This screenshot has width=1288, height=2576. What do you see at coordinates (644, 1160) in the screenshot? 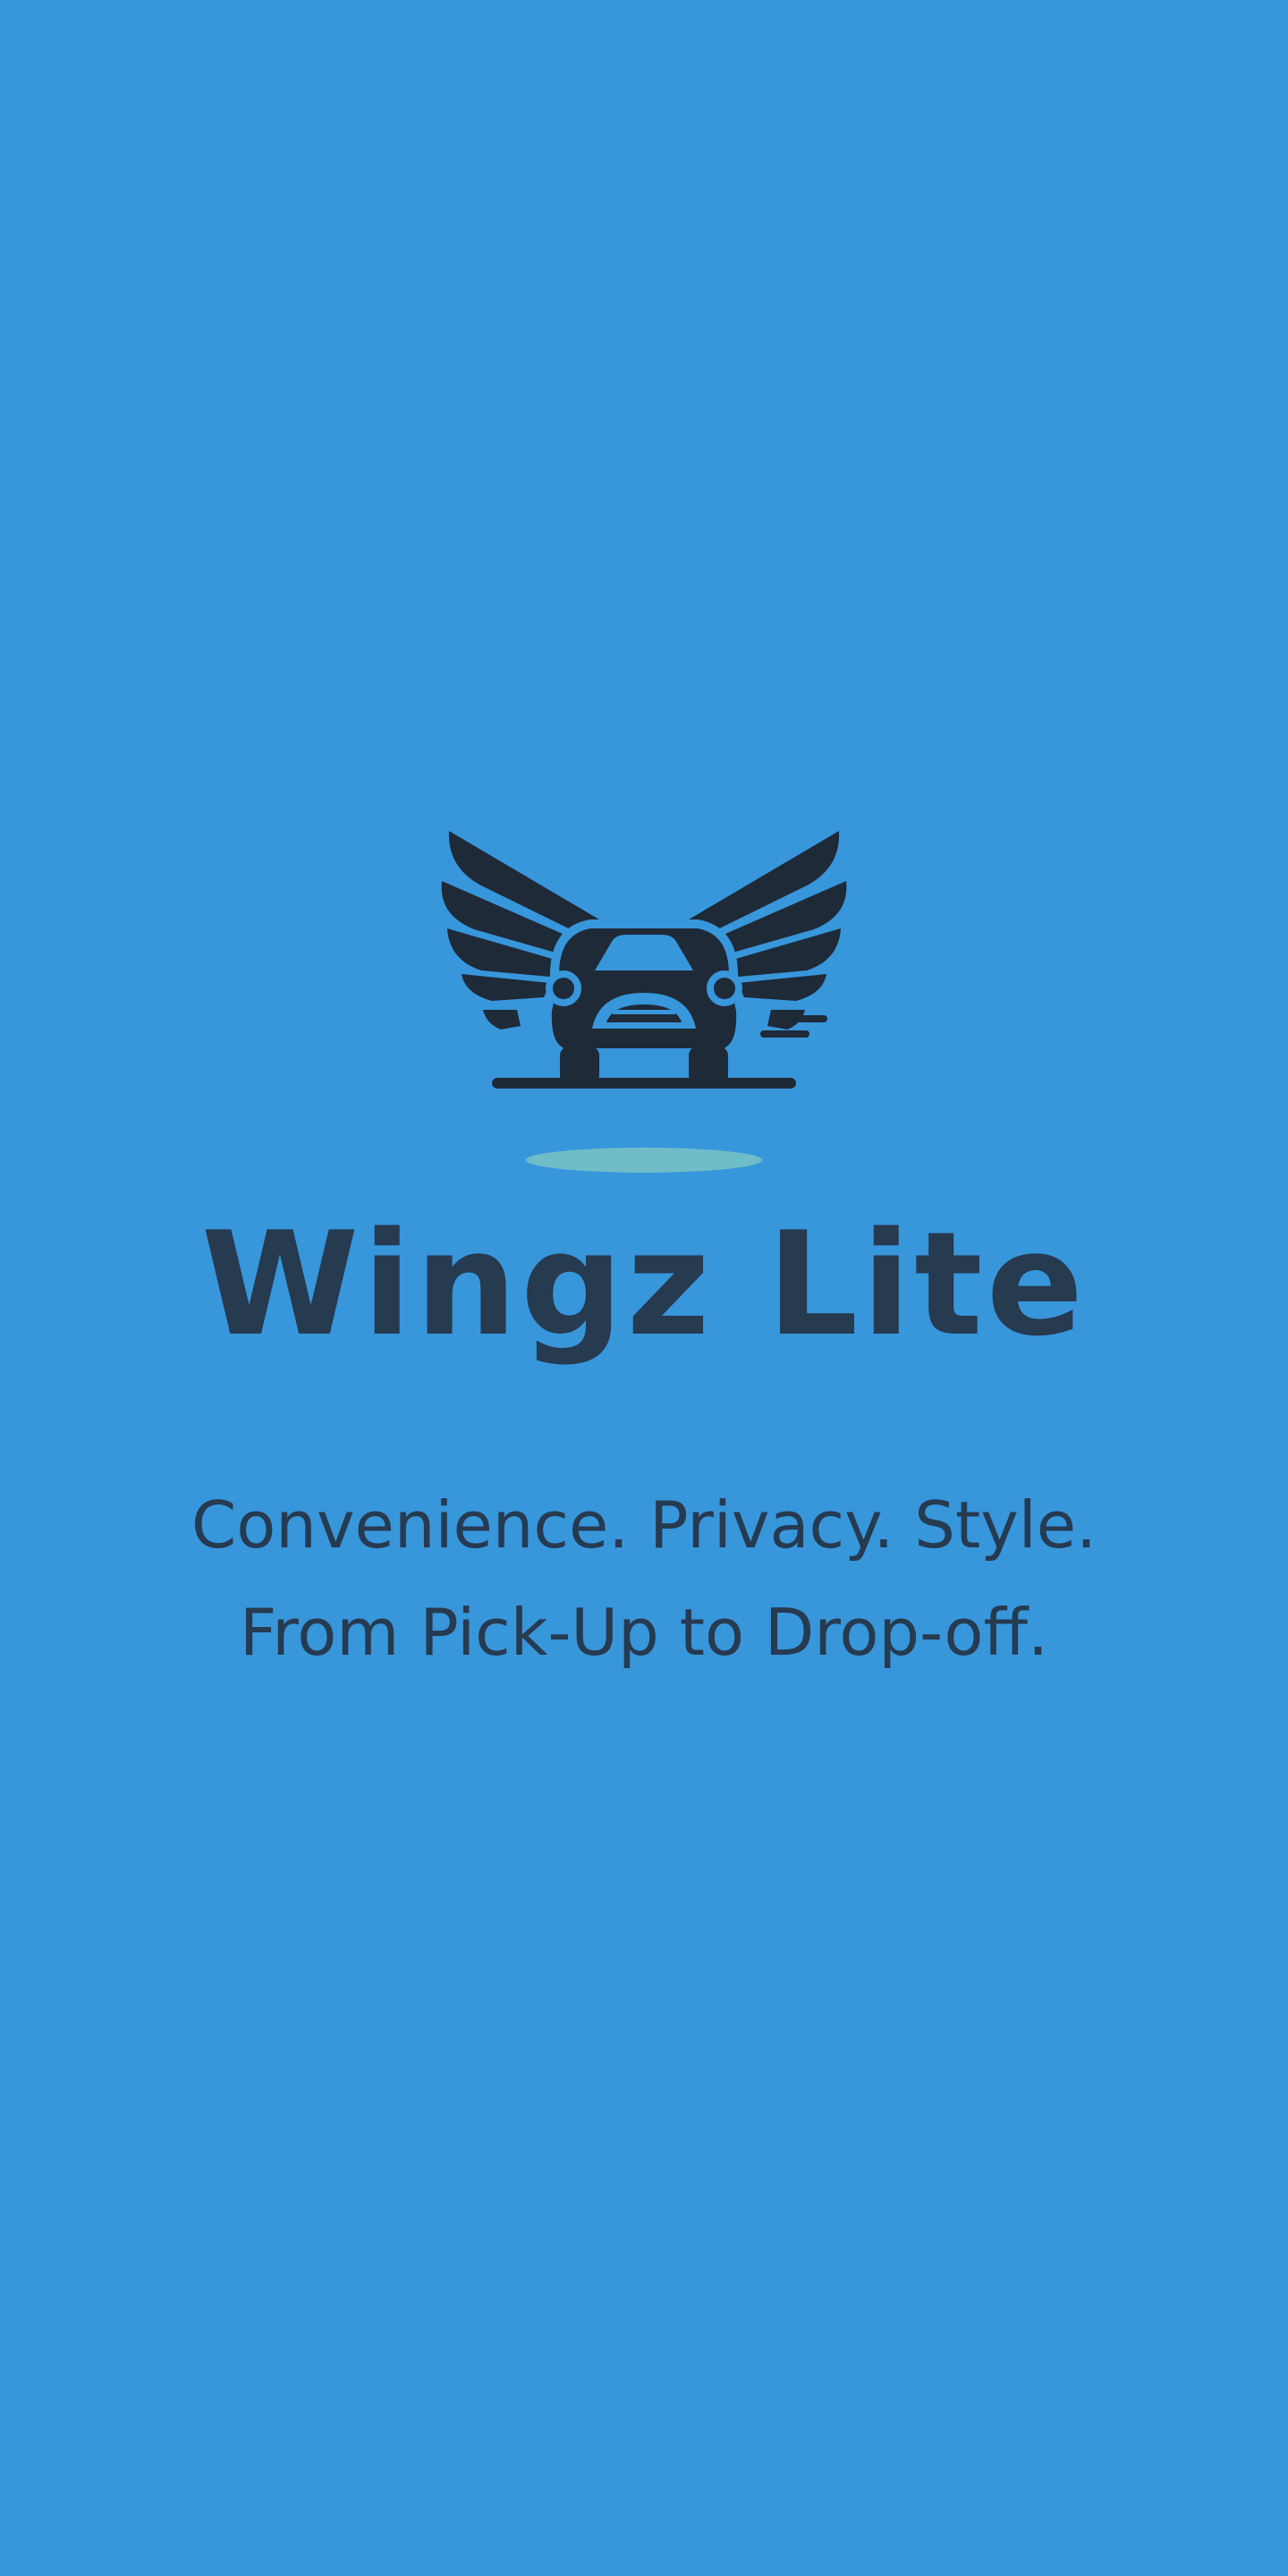
I see `logo-shadow` at bounding box center [644, 1160].